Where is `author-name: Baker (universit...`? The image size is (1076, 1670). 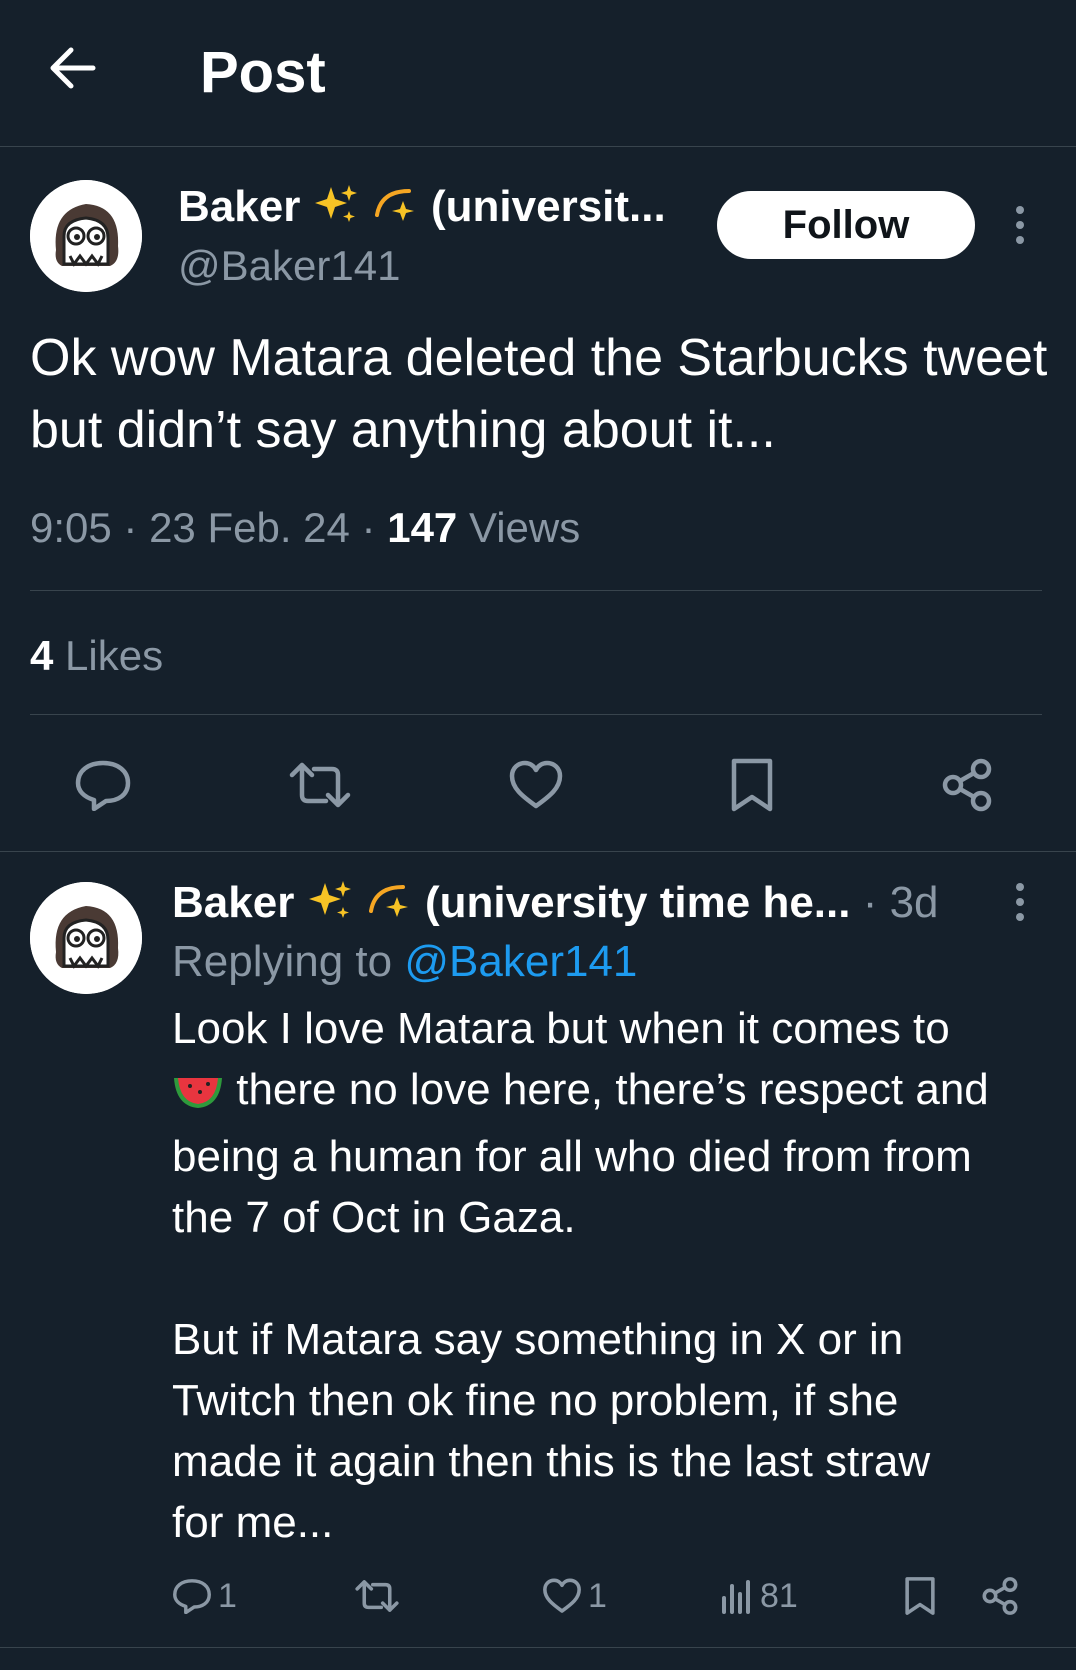 author-name: Baker (universit... is located at coordinates (422, 210).